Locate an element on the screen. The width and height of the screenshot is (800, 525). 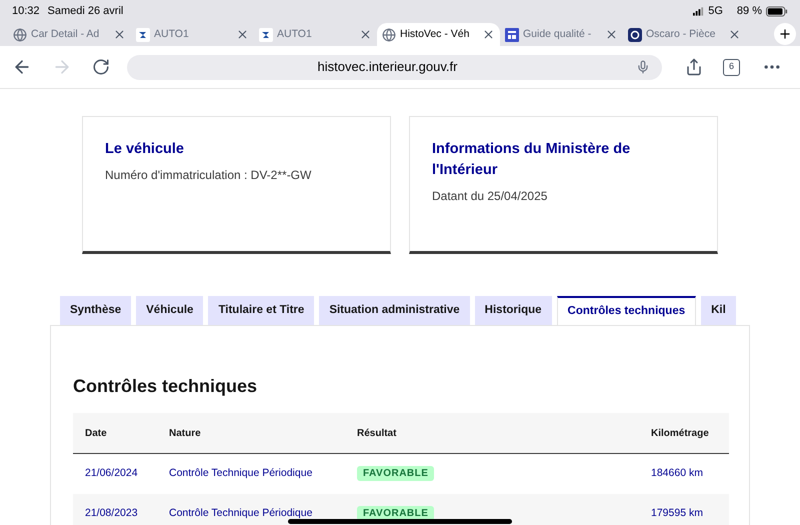
section-tab: Situation administrative is located at coordinates (394, 310).